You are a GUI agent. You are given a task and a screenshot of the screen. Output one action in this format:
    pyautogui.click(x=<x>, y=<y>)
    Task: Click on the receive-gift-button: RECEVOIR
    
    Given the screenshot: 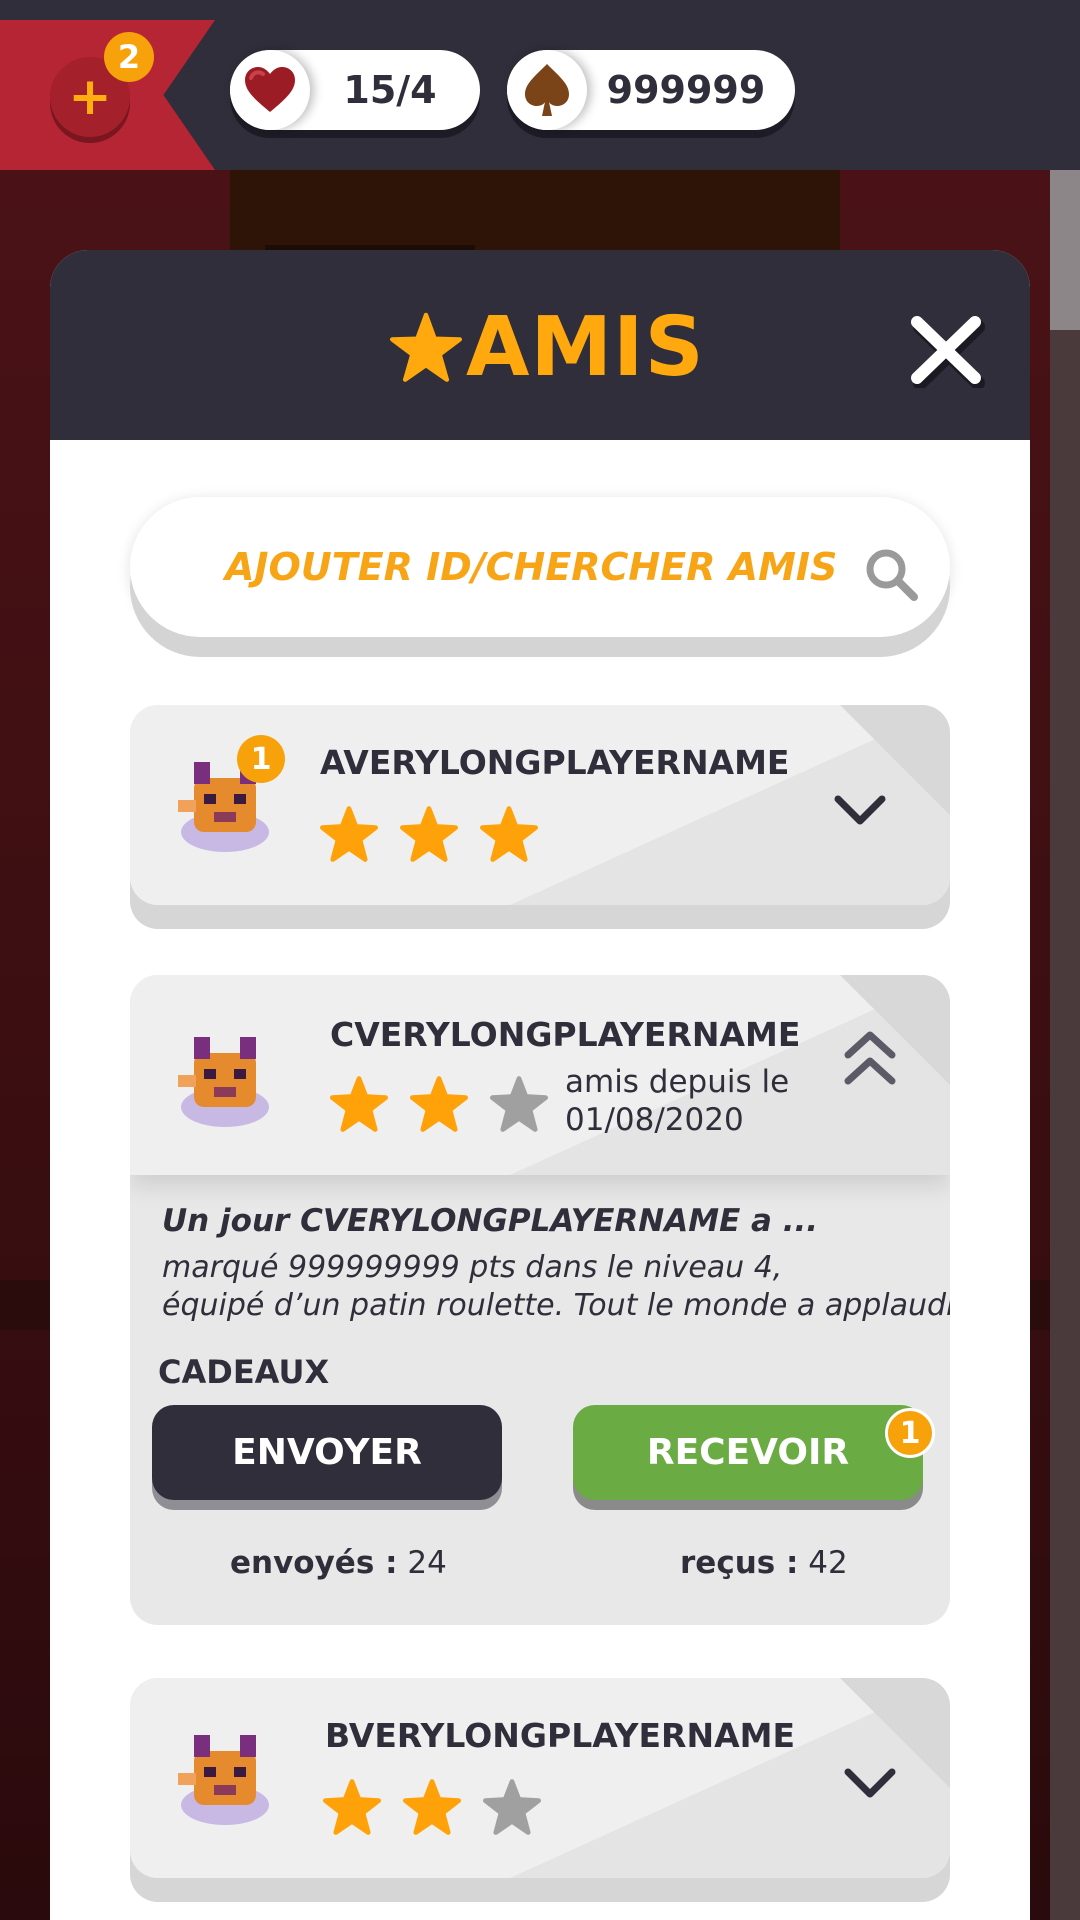 What is the action you would take?
    pyautogui.click(x=748, y=1452)
    